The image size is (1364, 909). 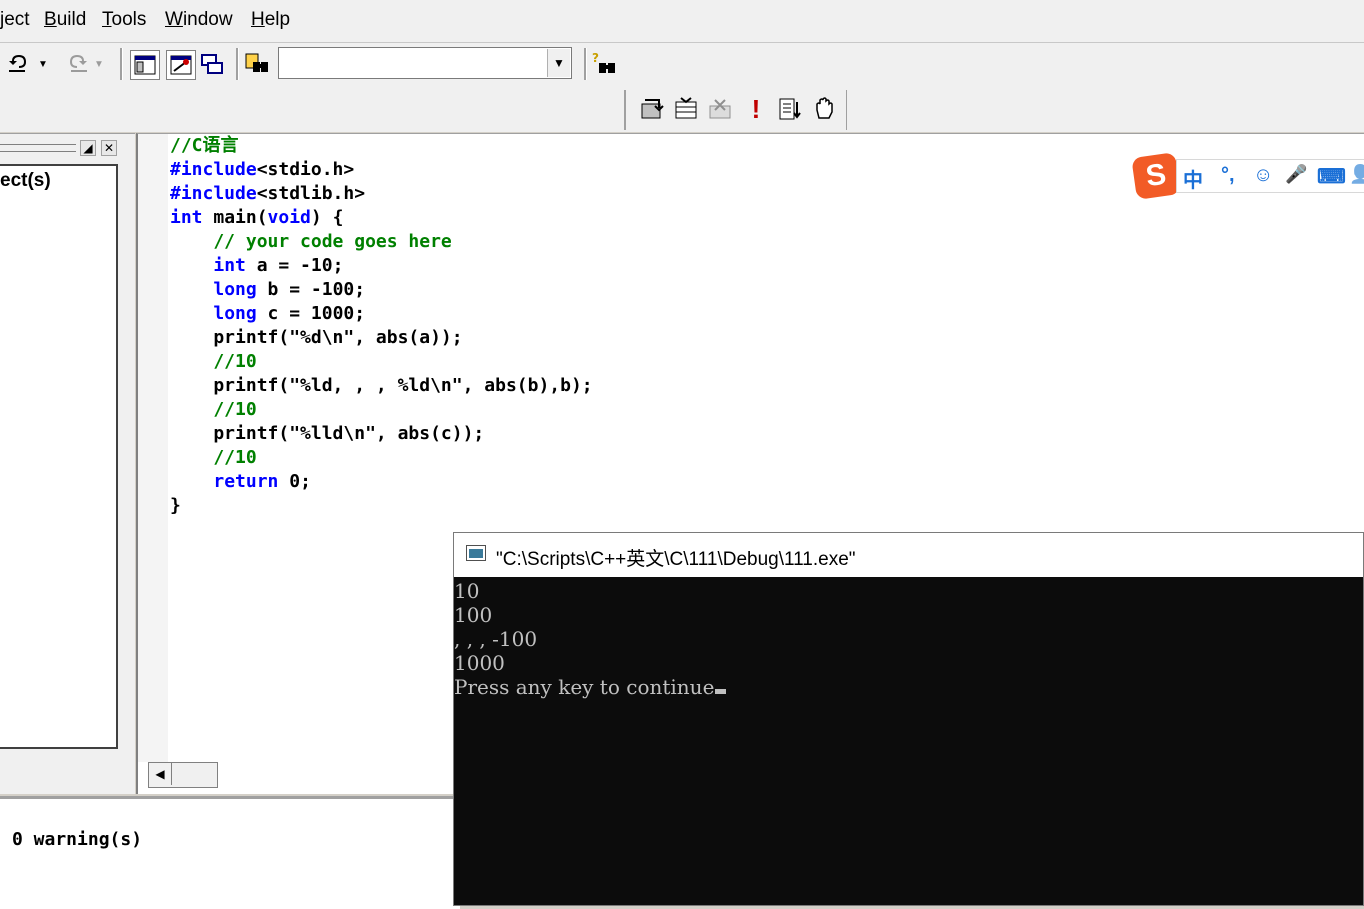 What do you see at coordinates (212, 64) in the screenshot?
I see `windows-list-icon` at bounding box center [212, 64].